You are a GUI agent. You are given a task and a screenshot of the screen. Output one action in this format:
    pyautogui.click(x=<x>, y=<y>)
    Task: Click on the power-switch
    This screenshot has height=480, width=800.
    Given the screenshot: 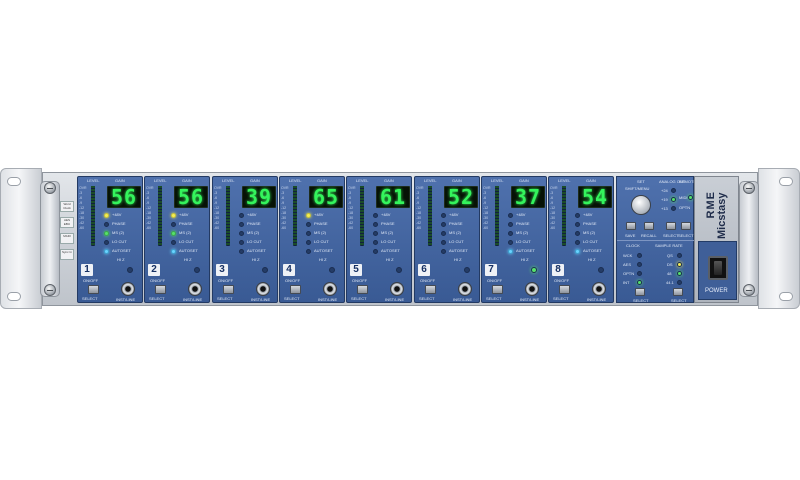 What is the action you would take?
    pyautogui.click(x=718, y=268)
    